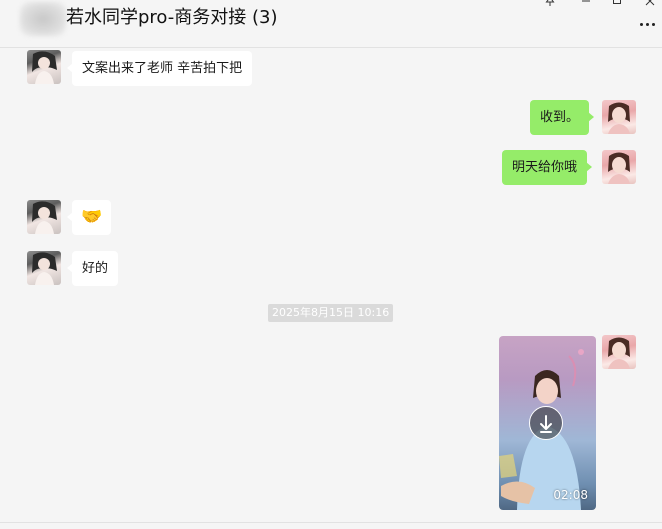 The width and height of the screenshot is (662, 529). I want to click on message-timestamp: 2025年8月15日 10:16, so click(331, 313).